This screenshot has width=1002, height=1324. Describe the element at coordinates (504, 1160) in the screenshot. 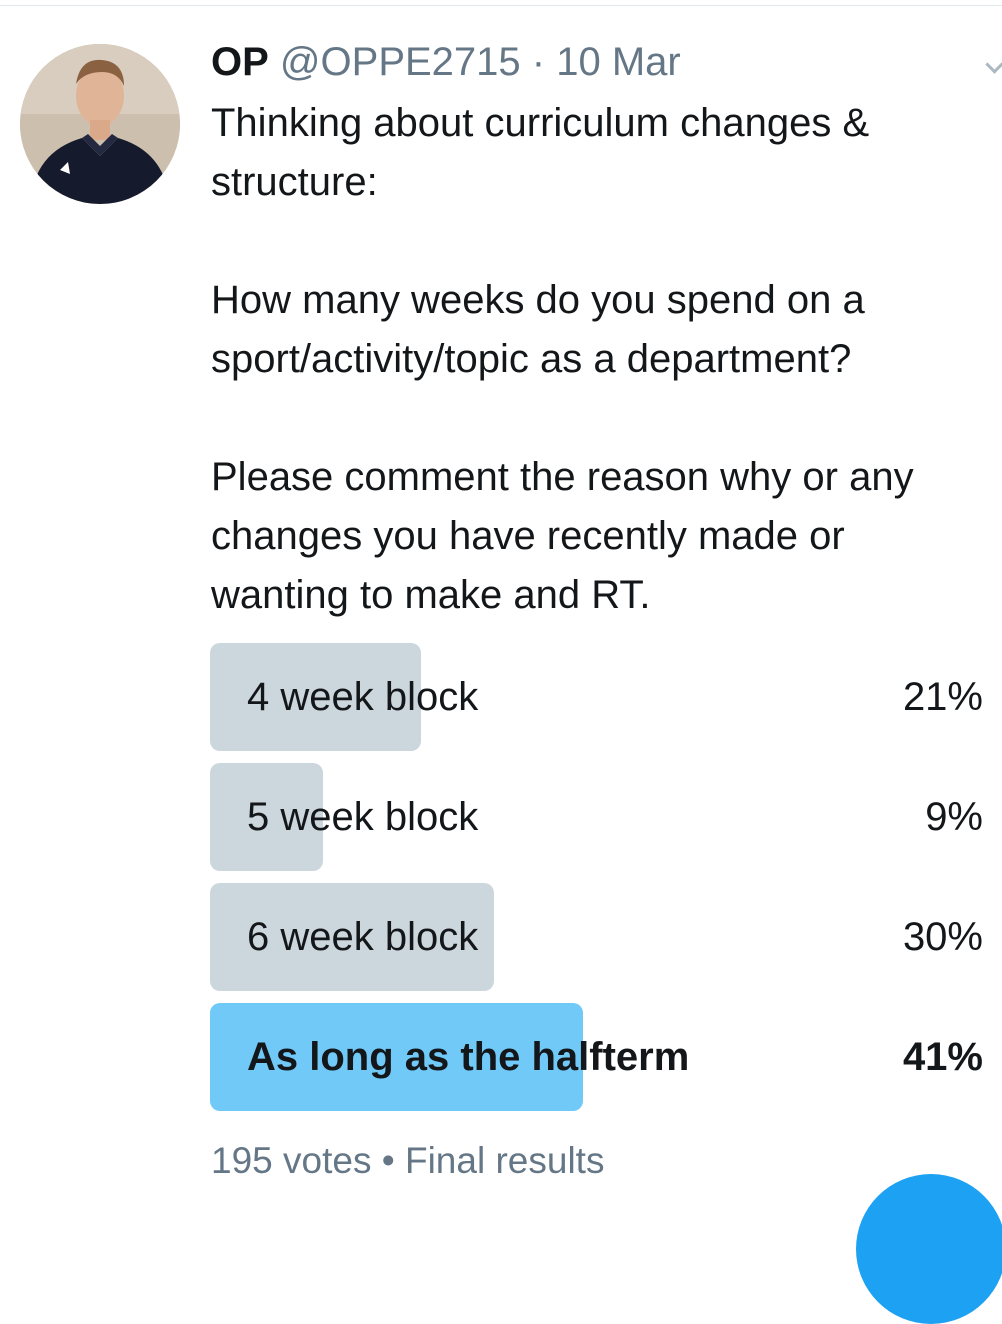

I see `poll-status: Final results` at that location.